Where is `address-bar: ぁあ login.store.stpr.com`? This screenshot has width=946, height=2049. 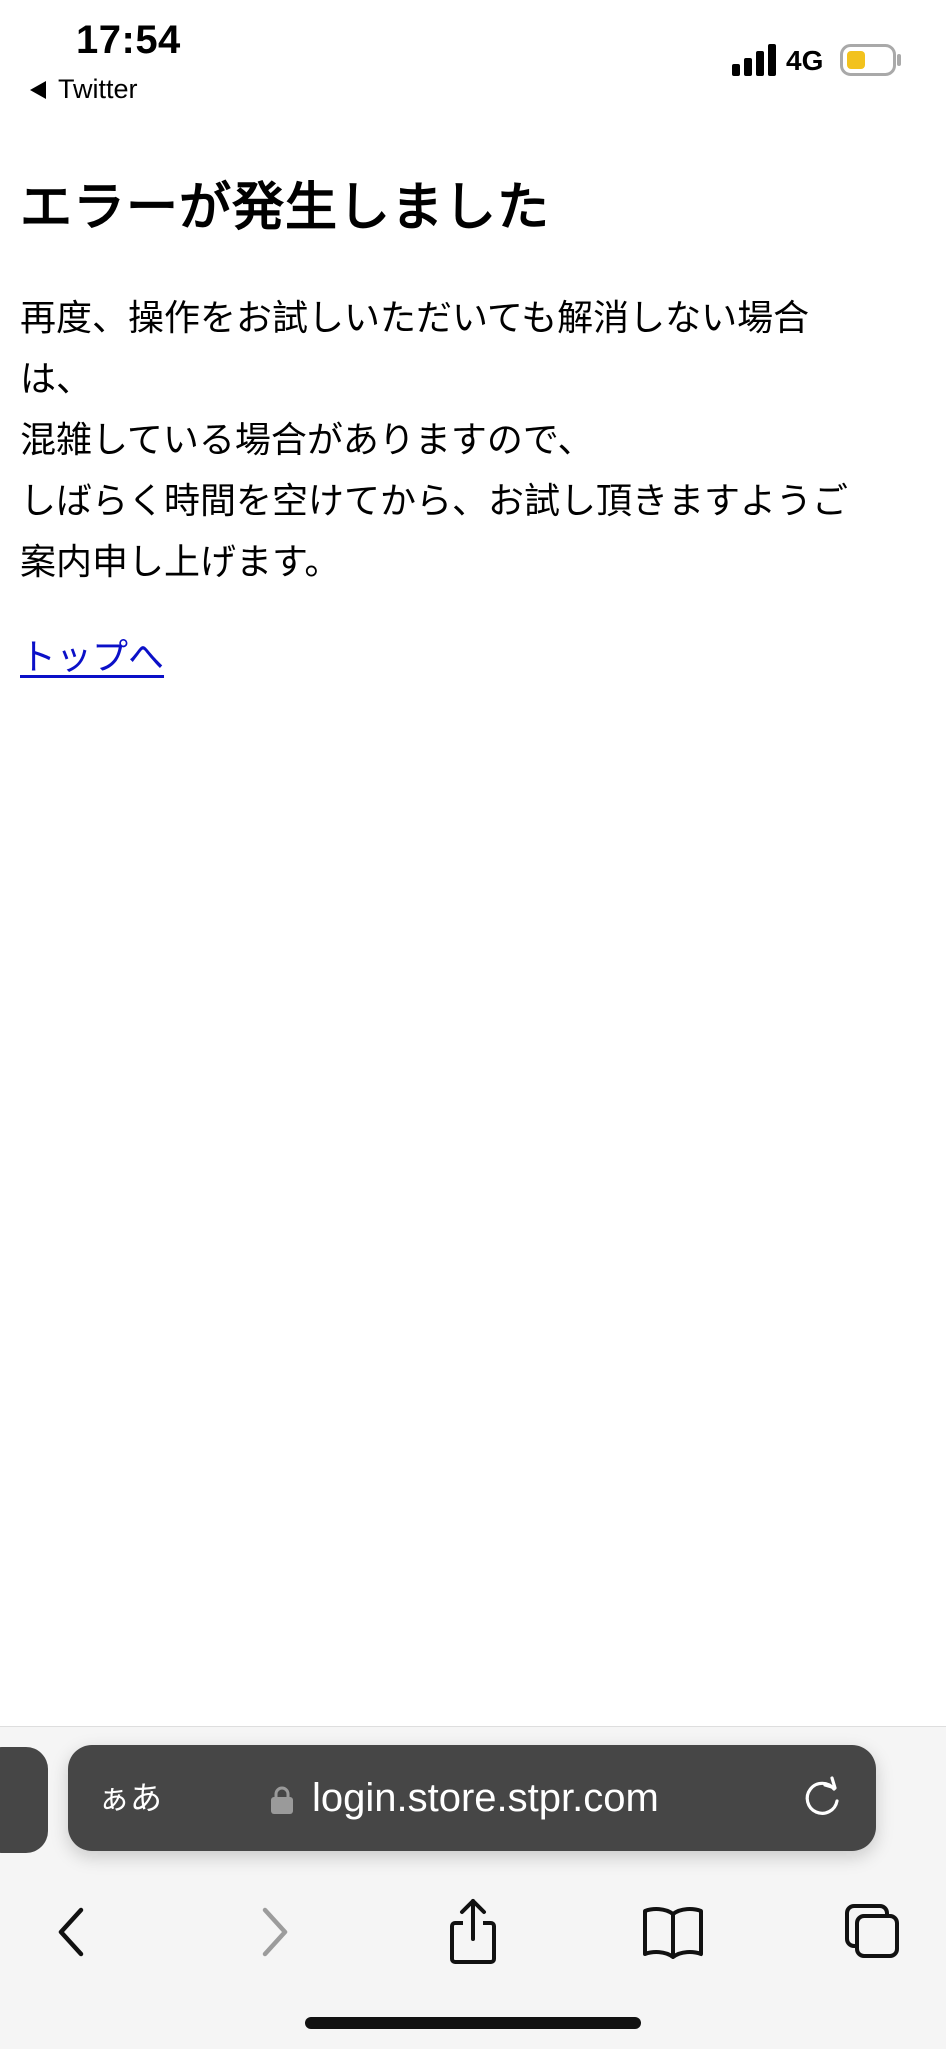 address-bar: ぁあ login.store.stpr.com is located at coordinates (472, 1798).